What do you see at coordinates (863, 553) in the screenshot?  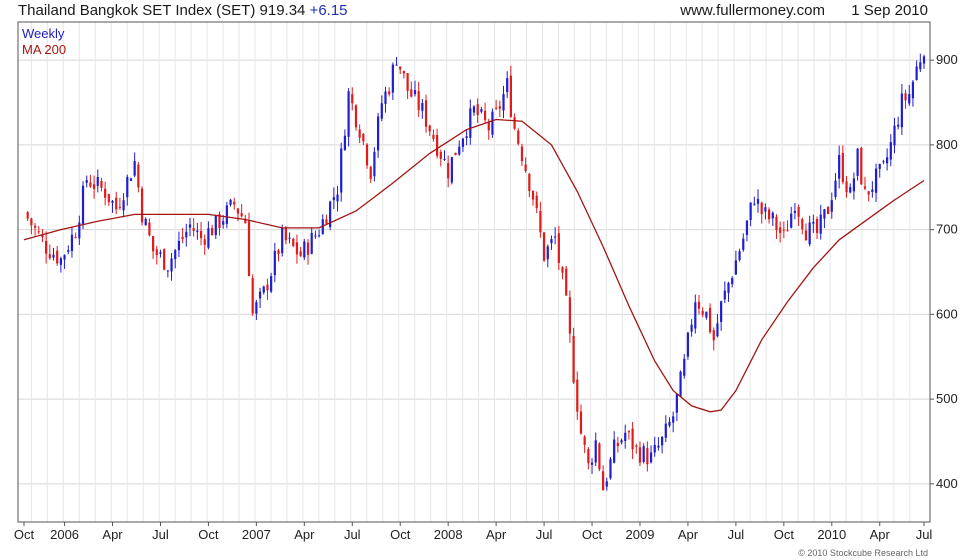 I see `copyright-footer: © 2010 Stockcube Research Ltd` at bounding box center [863, 553].